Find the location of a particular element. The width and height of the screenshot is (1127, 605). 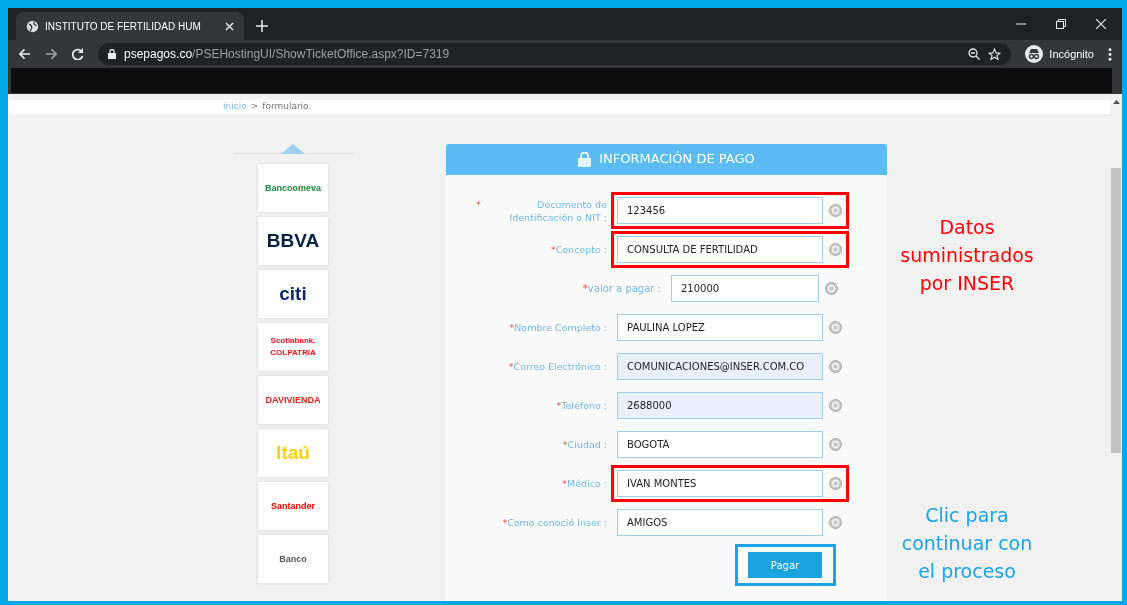

input-field: CONSULTA DE FERTILIDAD is located at coordinates (720, 249).